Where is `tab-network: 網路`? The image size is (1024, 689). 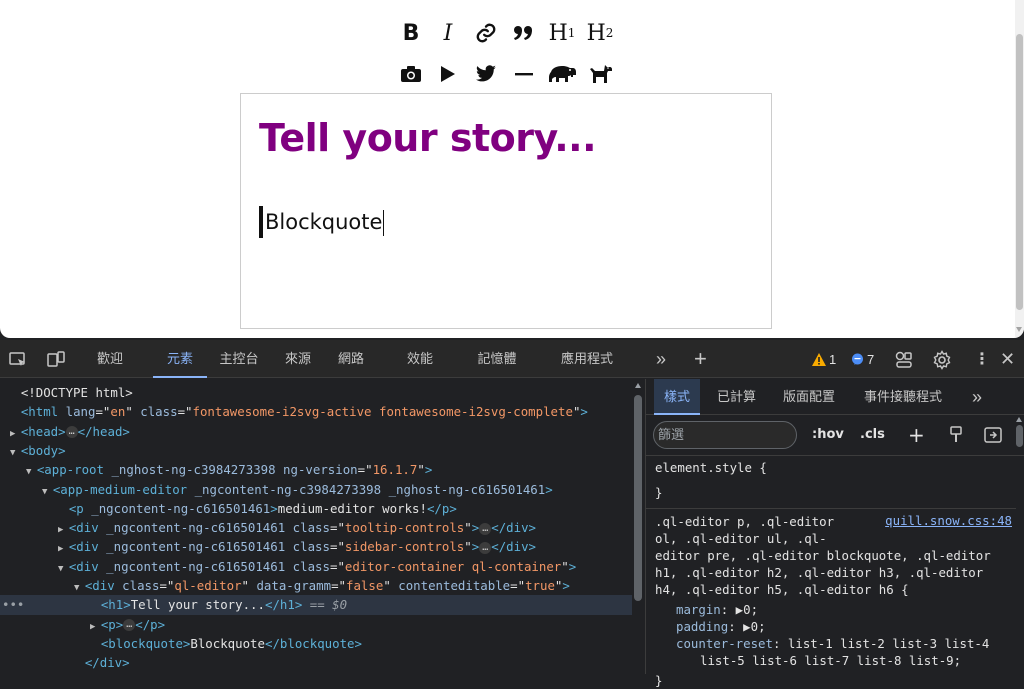
tab-network: 網路 is located at coordinates (351, 359).